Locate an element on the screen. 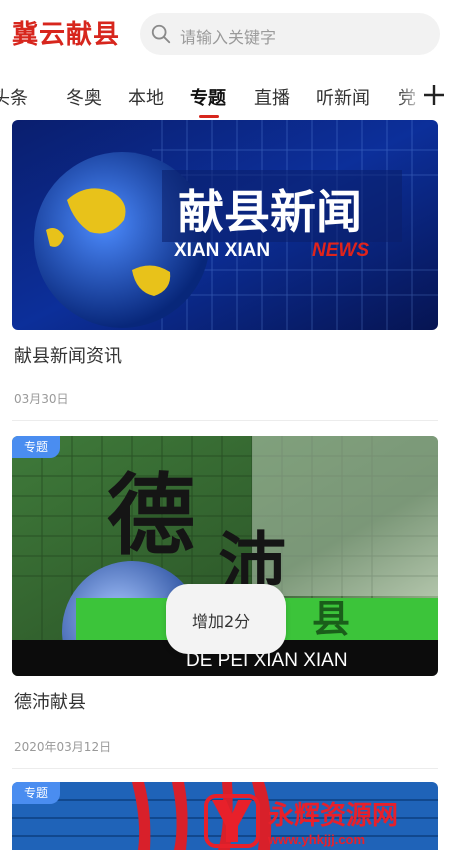  banner-title-en: XIAN XIAN is located at coordinates (222, 250).